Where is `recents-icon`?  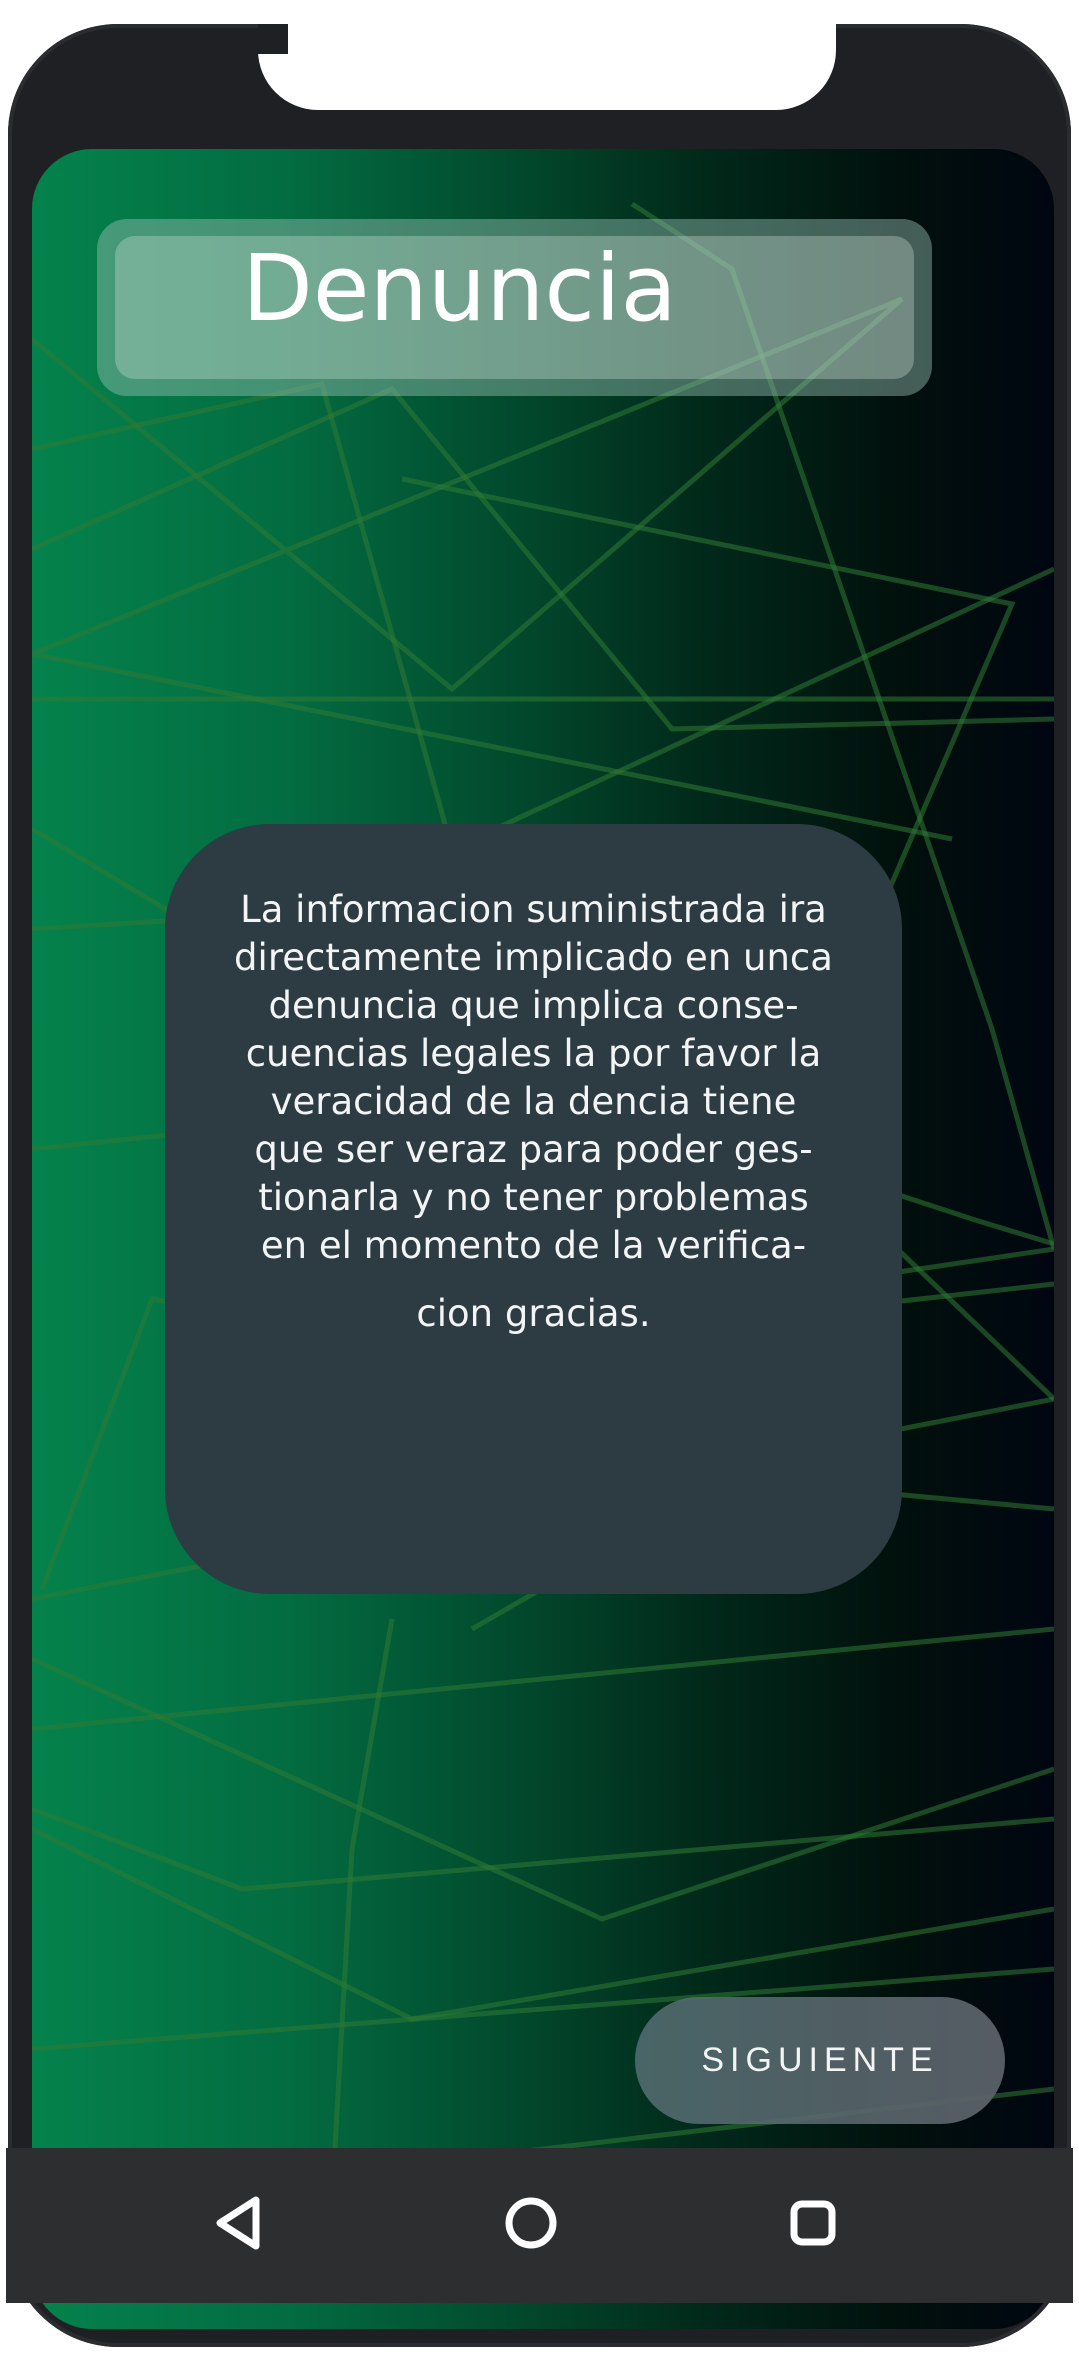 recents-icon is located at coordinates (813, 2223).